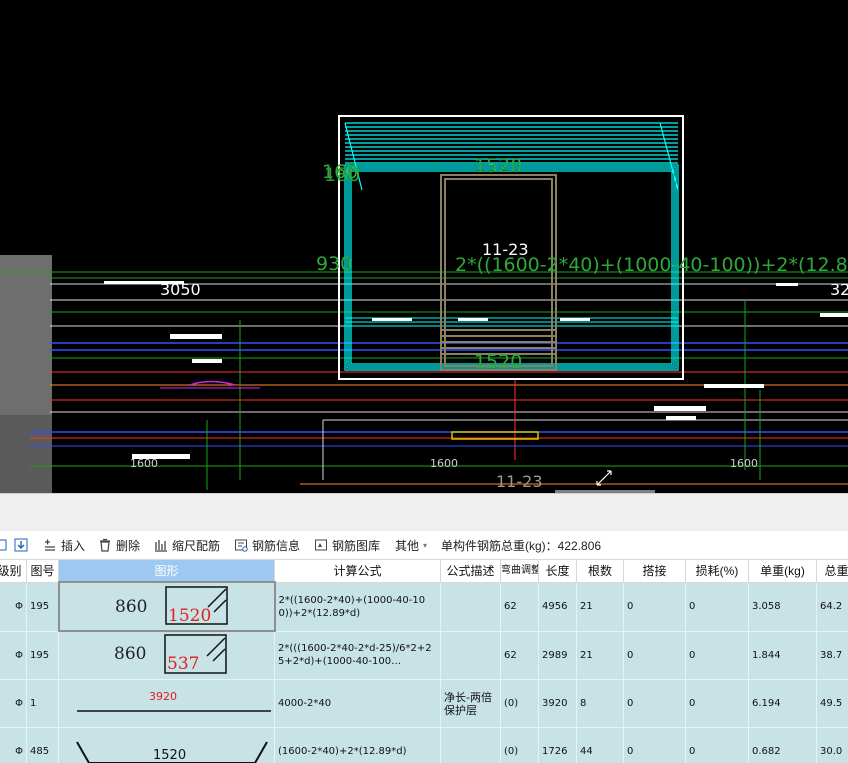 Image resolution: width=848 pixels, height=763 pixels. Describe the element at coordinates (161, 546) in the screenshot. I see `scale-bars-icon` at that location.